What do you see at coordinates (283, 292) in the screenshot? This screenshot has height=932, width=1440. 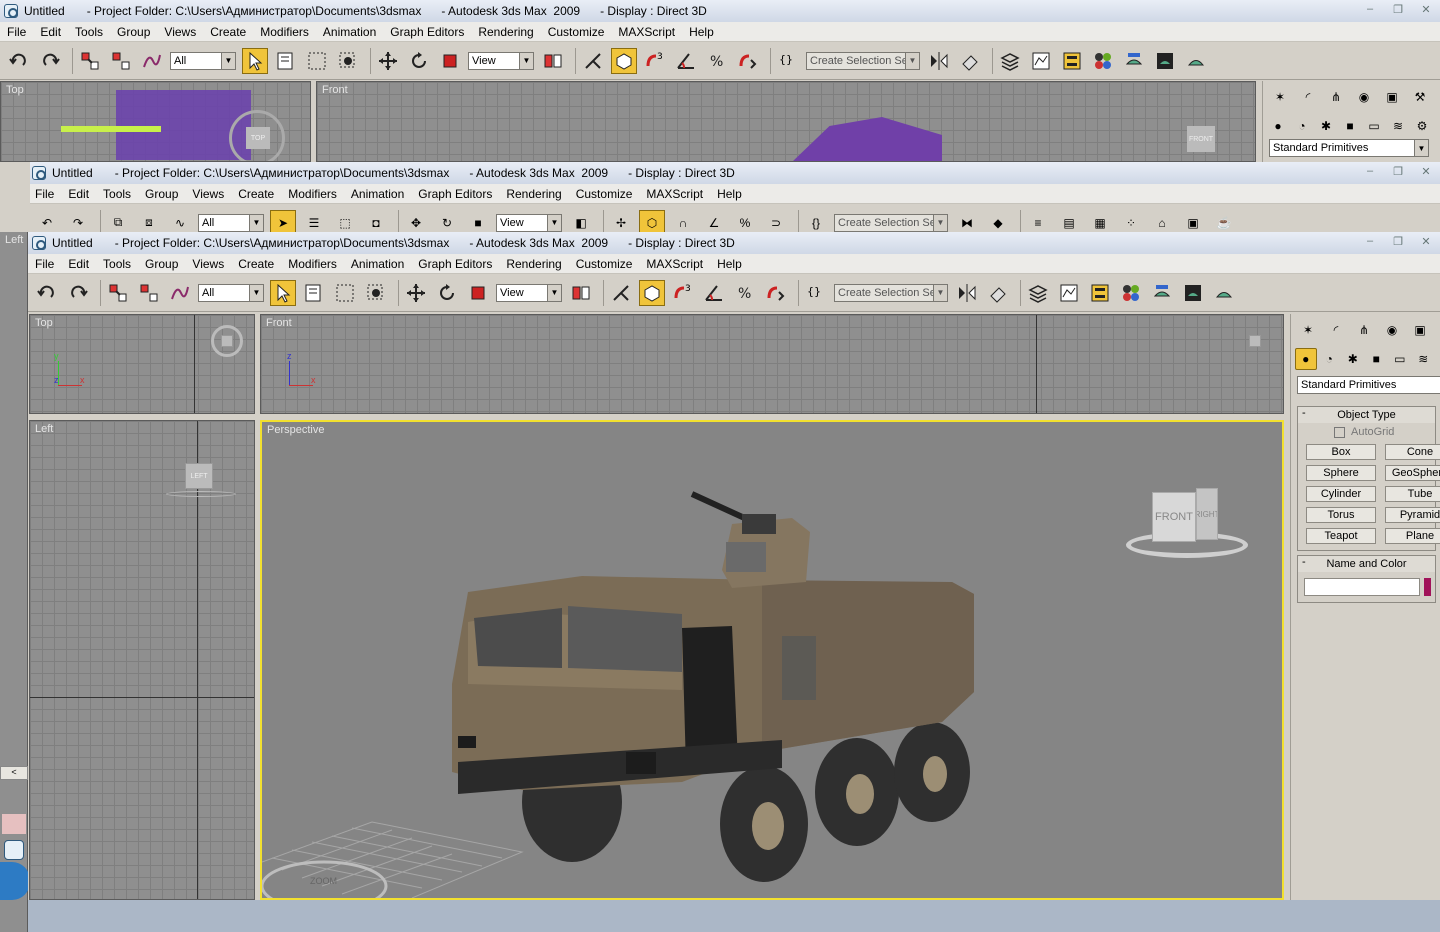 I see `select-object-icon` at bounding box center [283, 292].